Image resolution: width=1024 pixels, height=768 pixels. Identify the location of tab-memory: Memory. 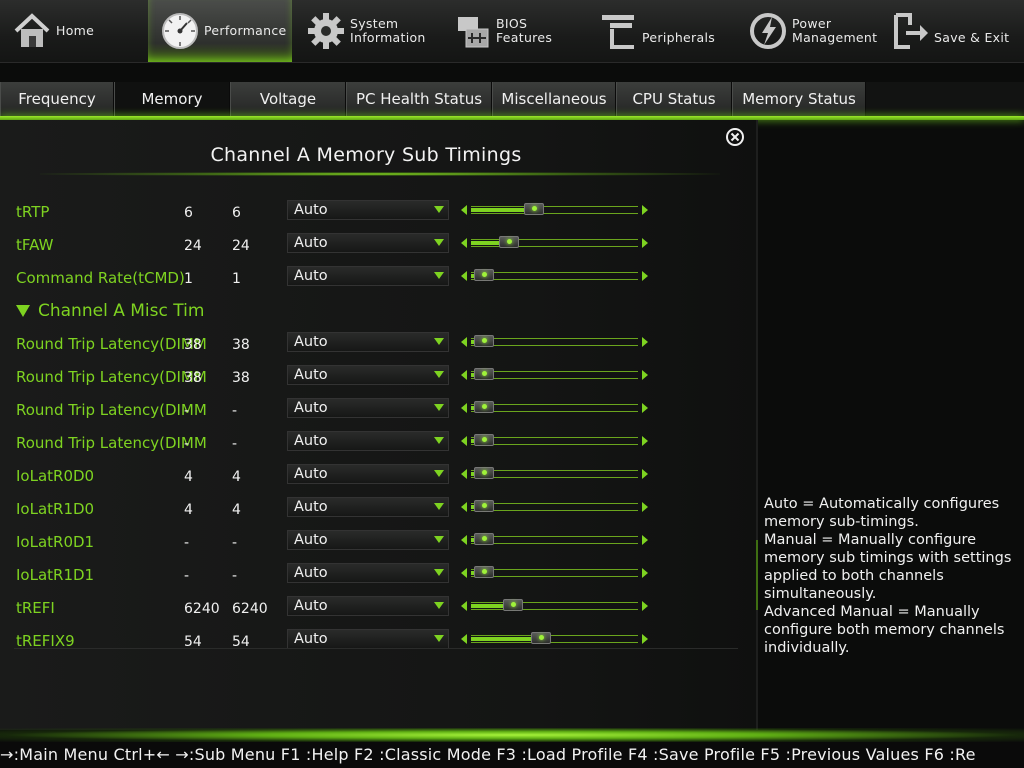
(172, 99).